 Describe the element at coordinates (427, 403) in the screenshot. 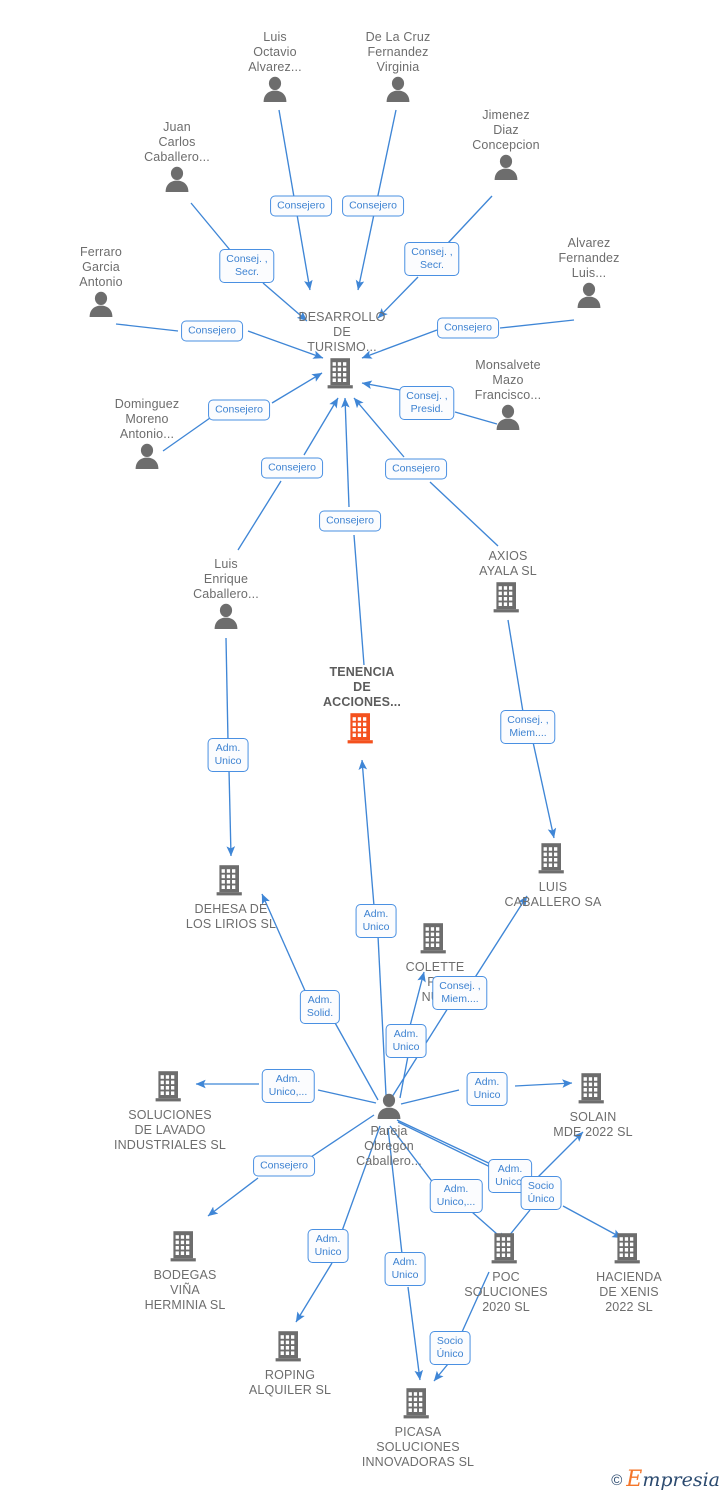

I see `relation-badge-b7: Consej. , Presid.` at that location.